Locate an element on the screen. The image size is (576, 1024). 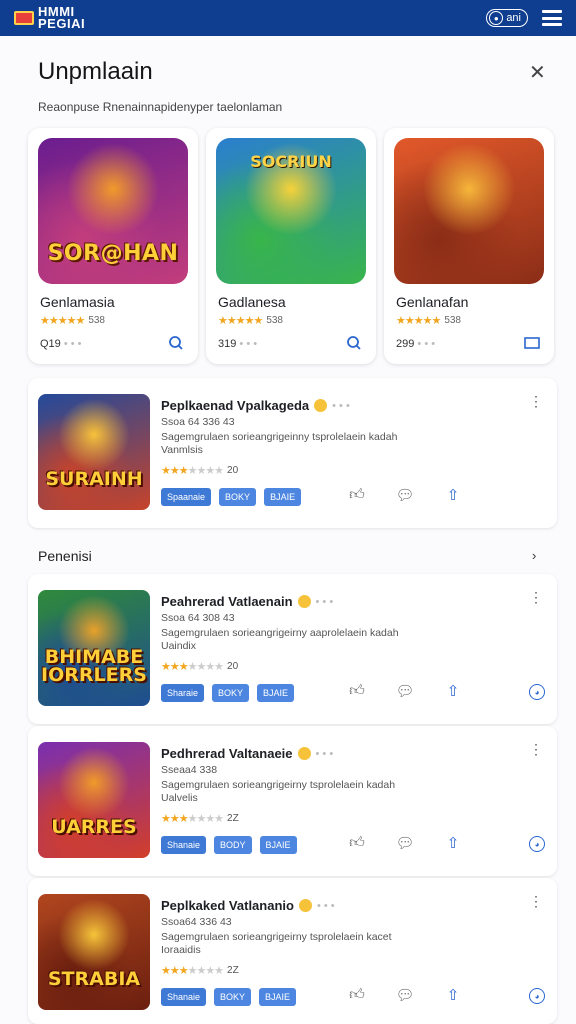
featured-name: Gadlanesa is located at coordinates (252, 302).